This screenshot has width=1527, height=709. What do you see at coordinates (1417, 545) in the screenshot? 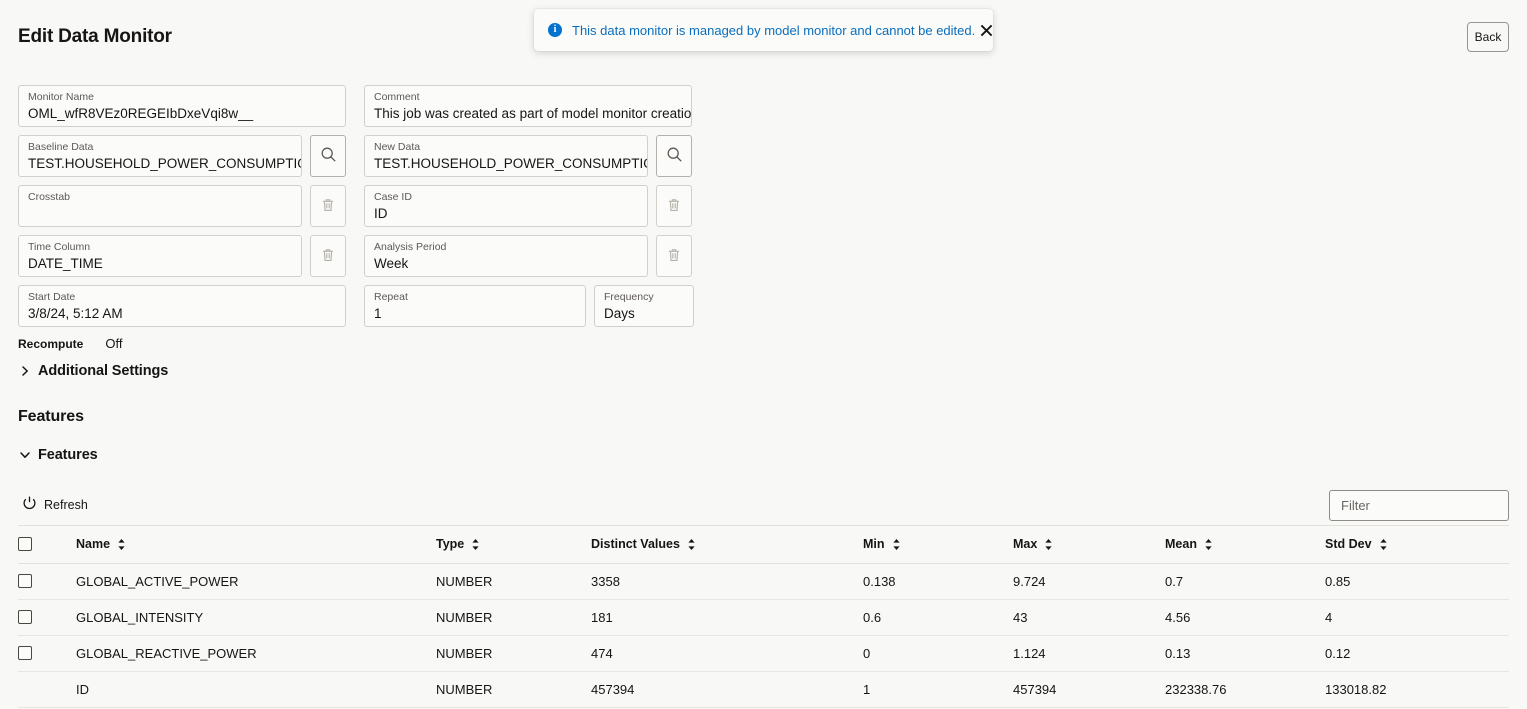
I see `column-header-std-dev: Std Dev` at bounding box center [1417, 545].